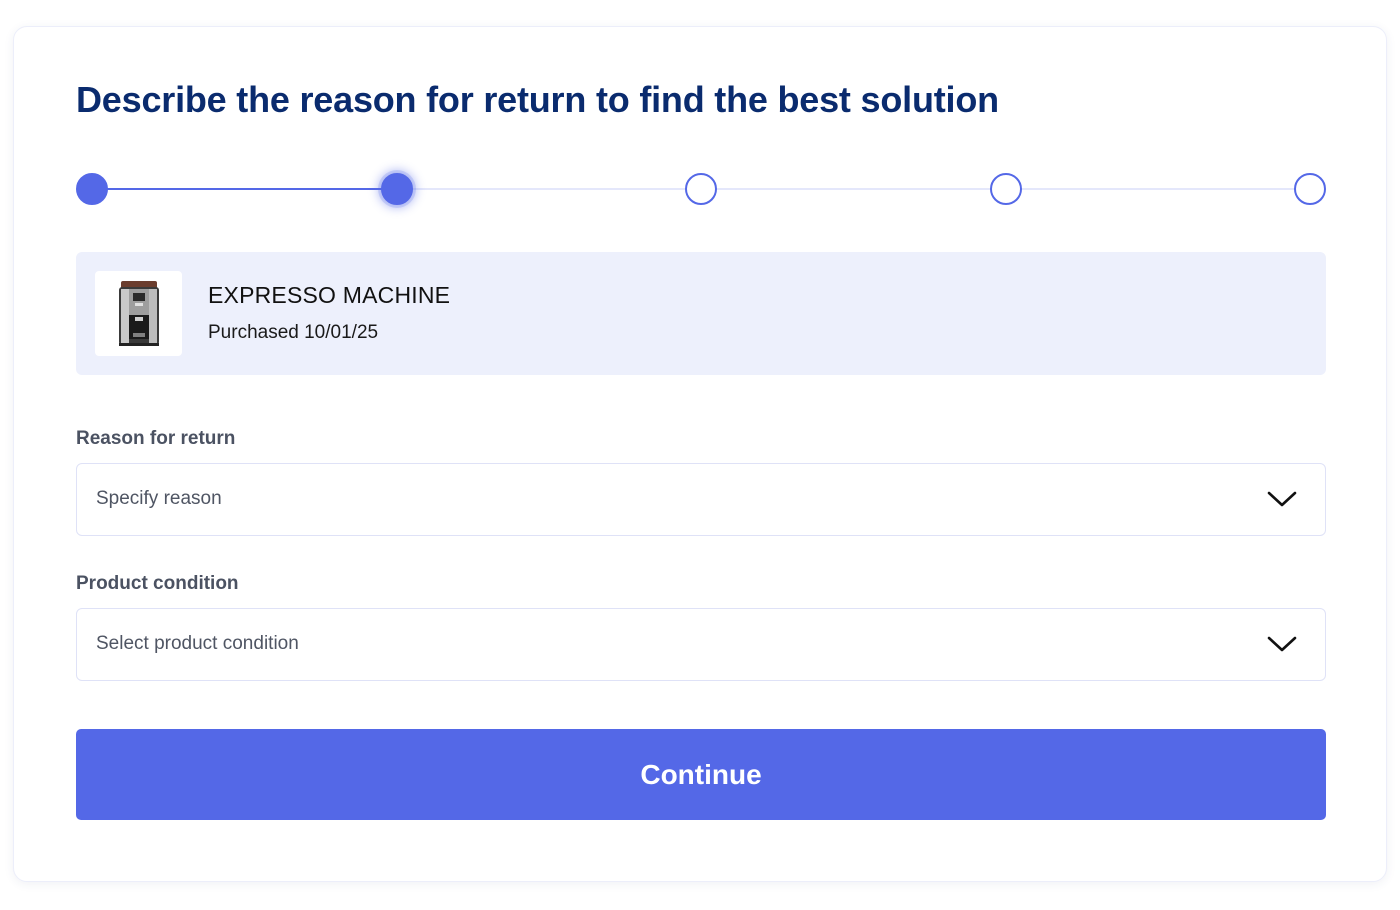 Image resolution: width=1400 pixels, height=910 pixels. Describe the element at coordinates (157, 583) in the screenshot. I see `condition-label: Product condition` at that location.